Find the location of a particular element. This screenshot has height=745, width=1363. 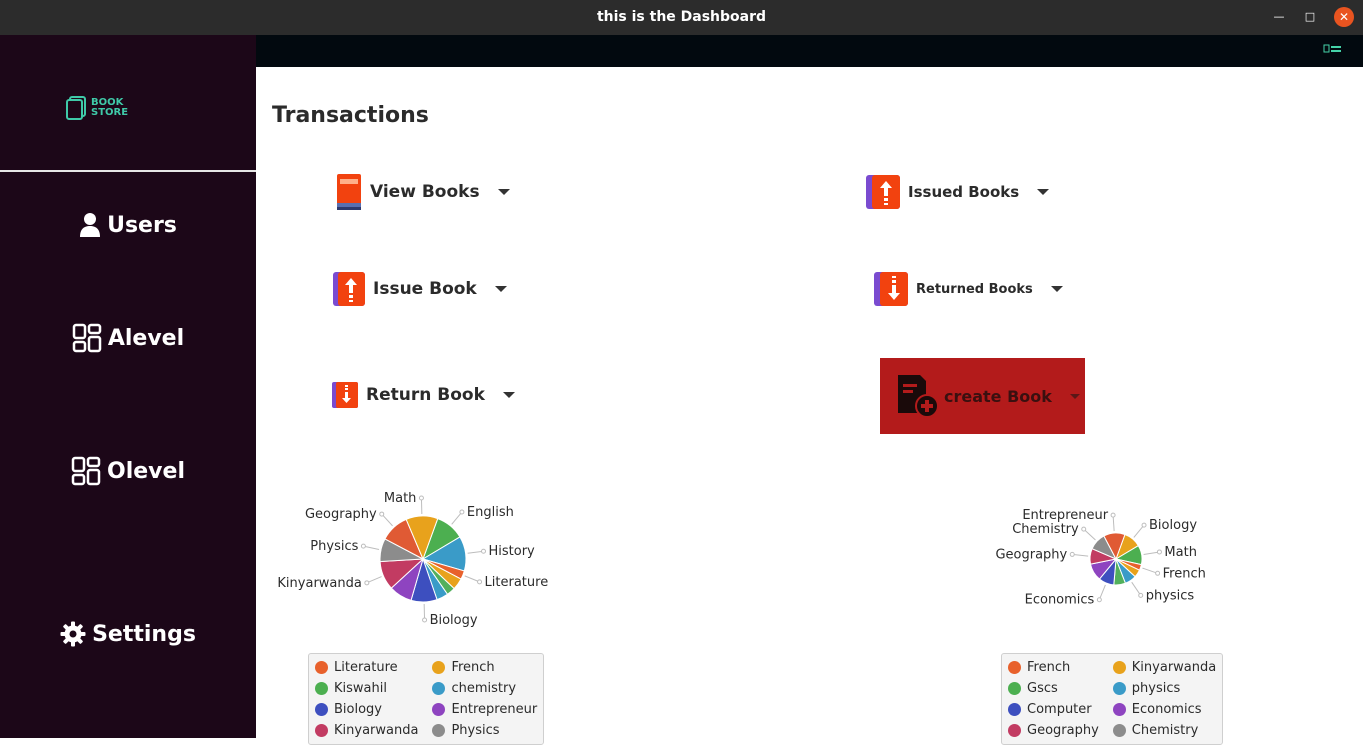

pie-slice-label: Geography is located at coordinates (1031, 554).